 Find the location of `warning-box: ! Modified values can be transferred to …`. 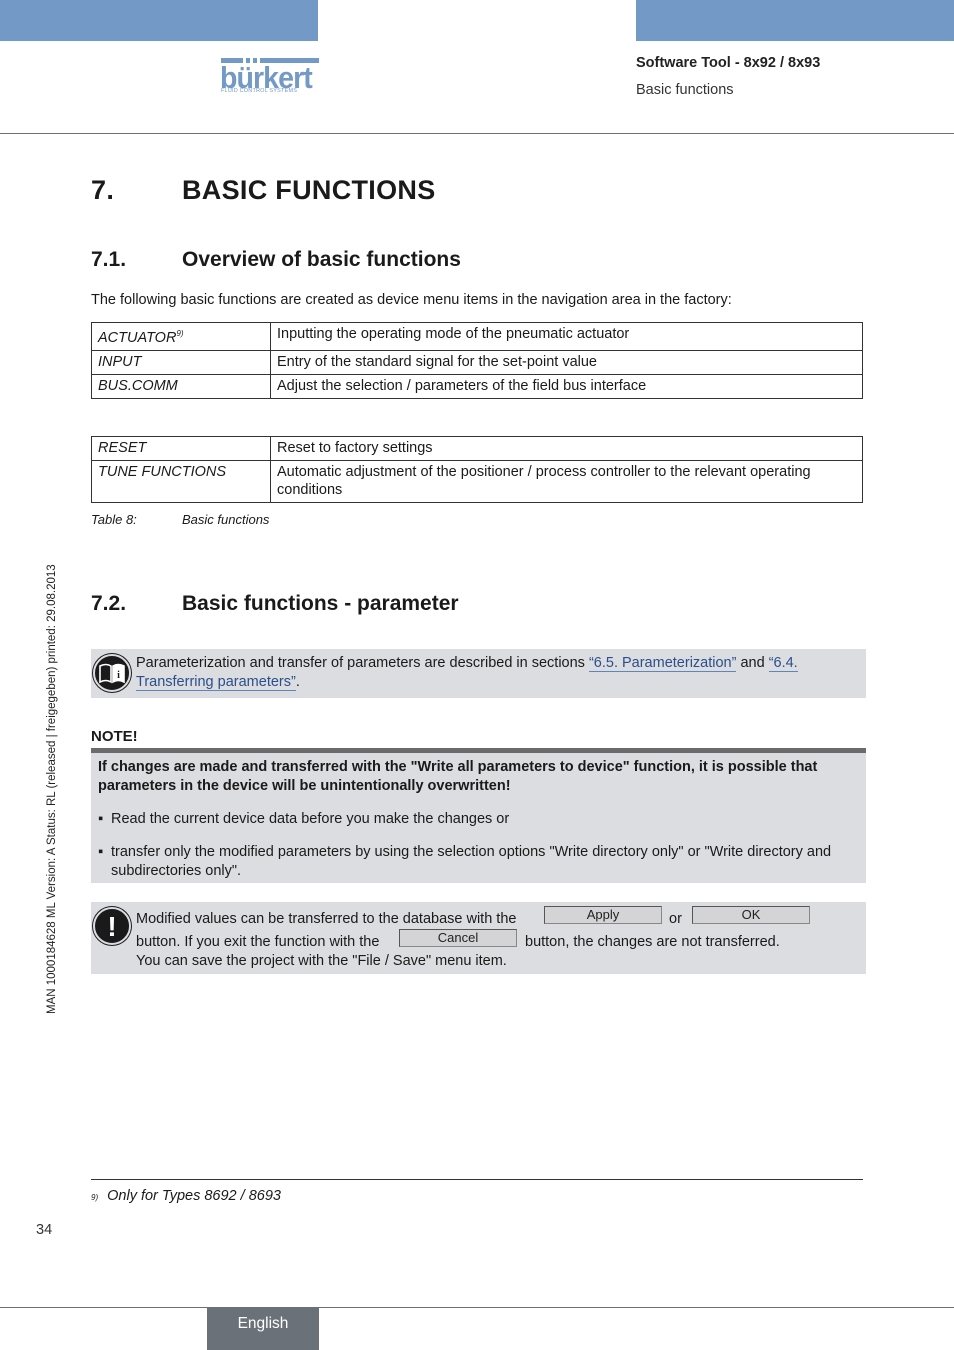

warning-box: ! Modified values can be transferred to … is located at coordinates (478, 938).